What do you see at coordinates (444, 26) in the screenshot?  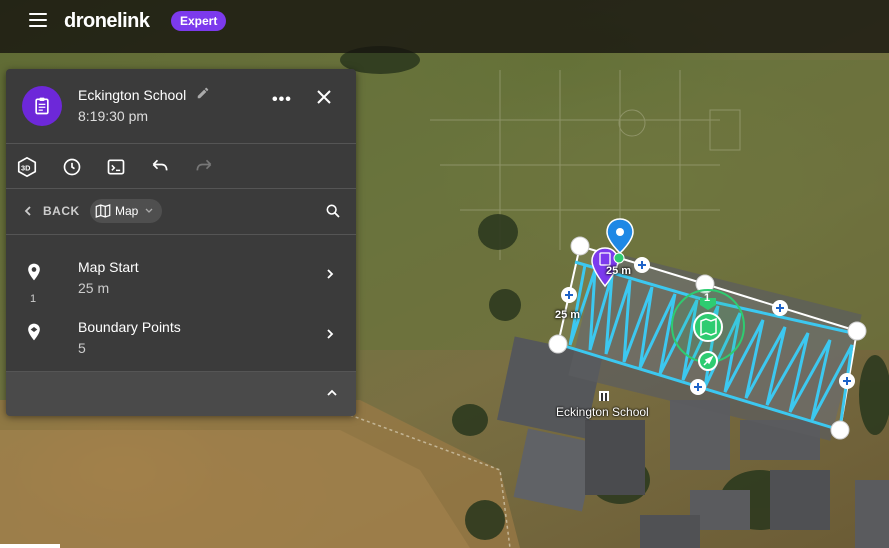 I see `top-bar: dronelink Expert` at bounding box center [444, 26].